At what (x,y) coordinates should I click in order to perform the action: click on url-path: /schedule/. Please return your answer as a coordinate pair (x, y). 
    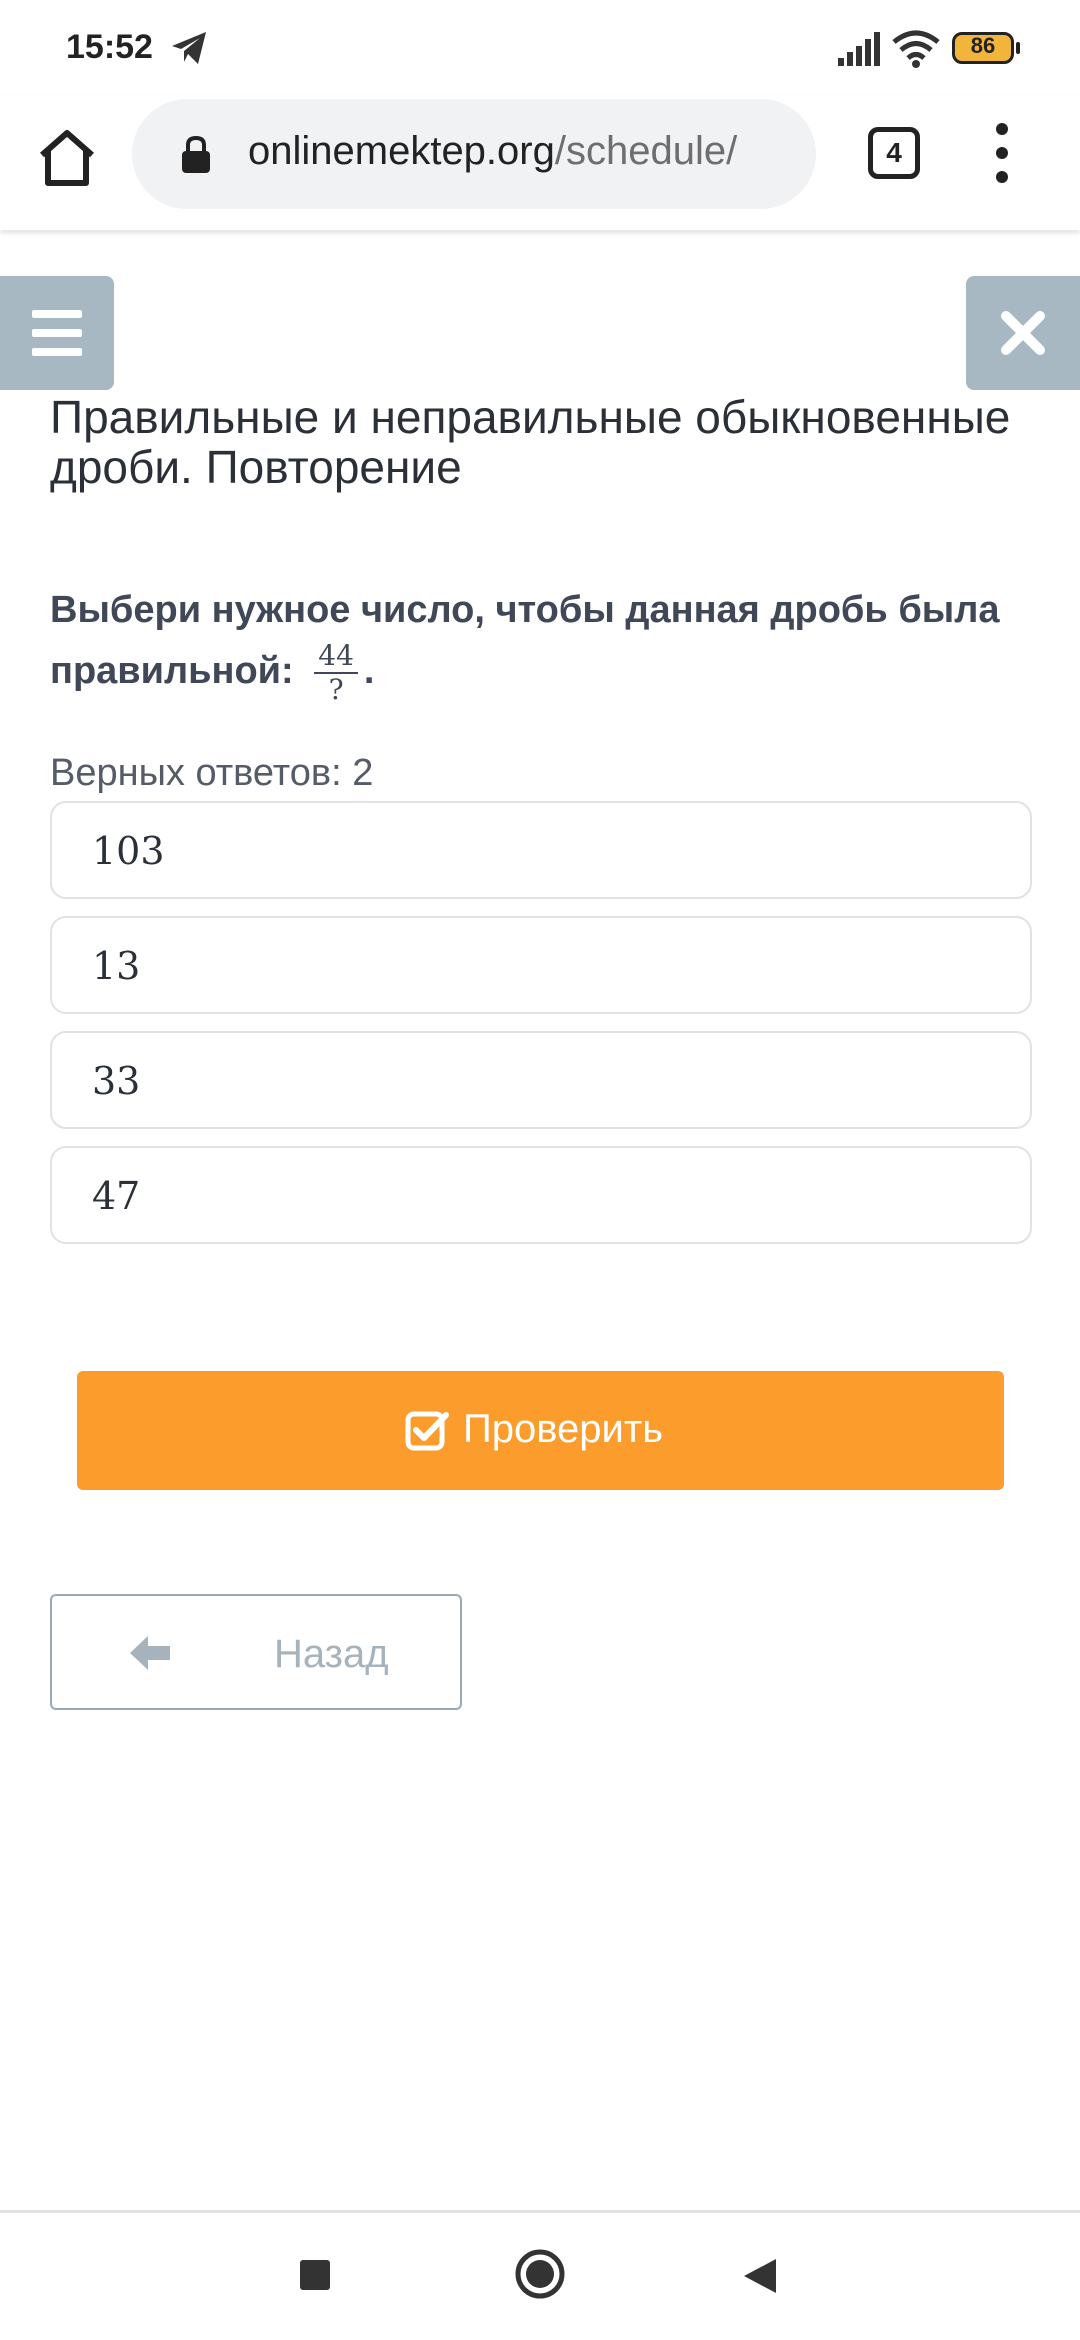
    Looking at the image, I should click on (646, 151).